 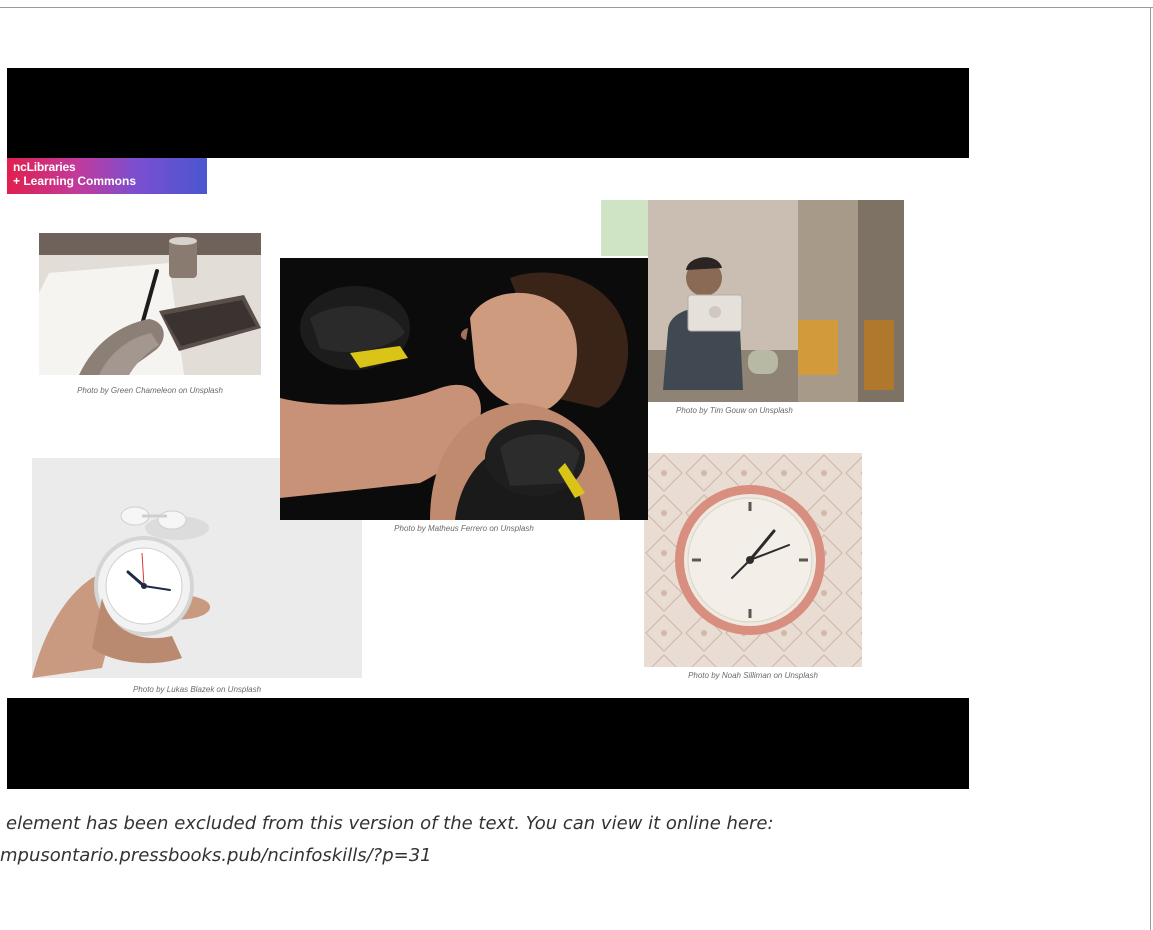 What do you see at coordinates (75, 181) in the screenshot?
I see `logo-line-2: + Learning Commons` at bounding box center [75, 181].